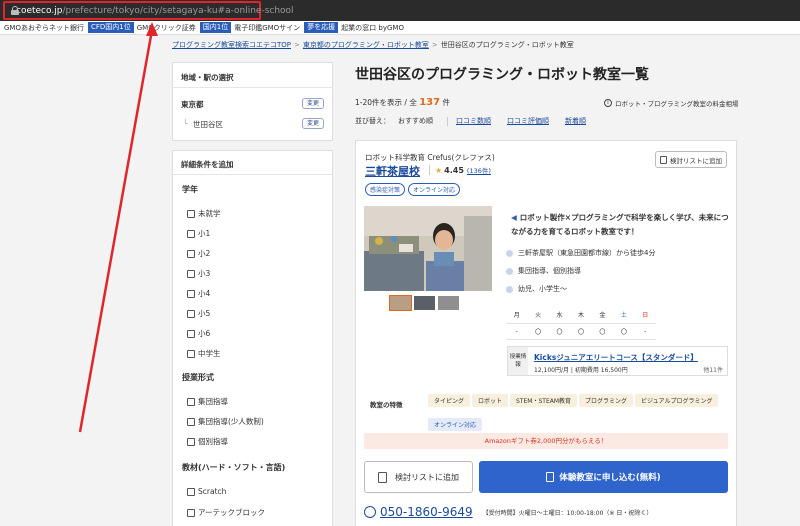  Describe the element at coordinates (372, 121) in the screenshot. I see `sort-label: 並び替え：` at that location.